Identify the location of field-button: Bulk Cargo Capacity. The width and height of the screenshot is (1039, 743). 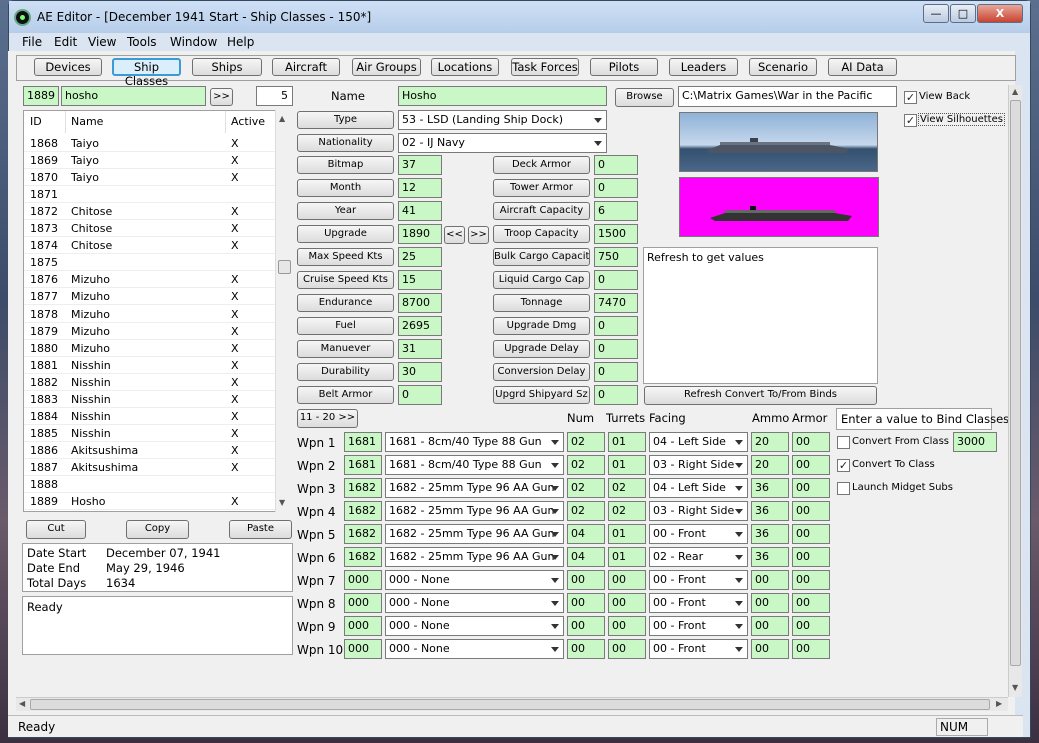
(541, 257).